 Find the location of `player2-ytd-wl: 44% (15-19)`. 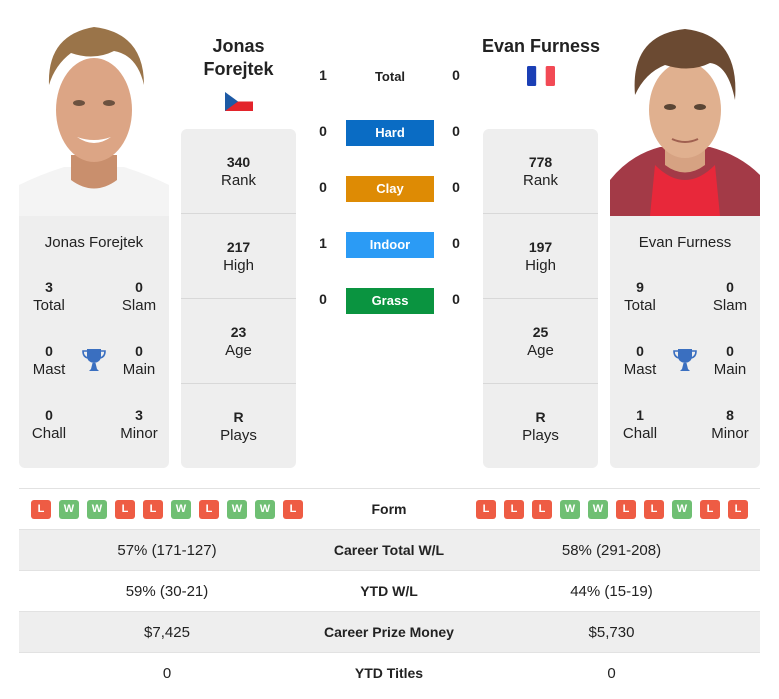

player2-ytd-wl: 44% (15-19) is located at coordinates (611, 591).